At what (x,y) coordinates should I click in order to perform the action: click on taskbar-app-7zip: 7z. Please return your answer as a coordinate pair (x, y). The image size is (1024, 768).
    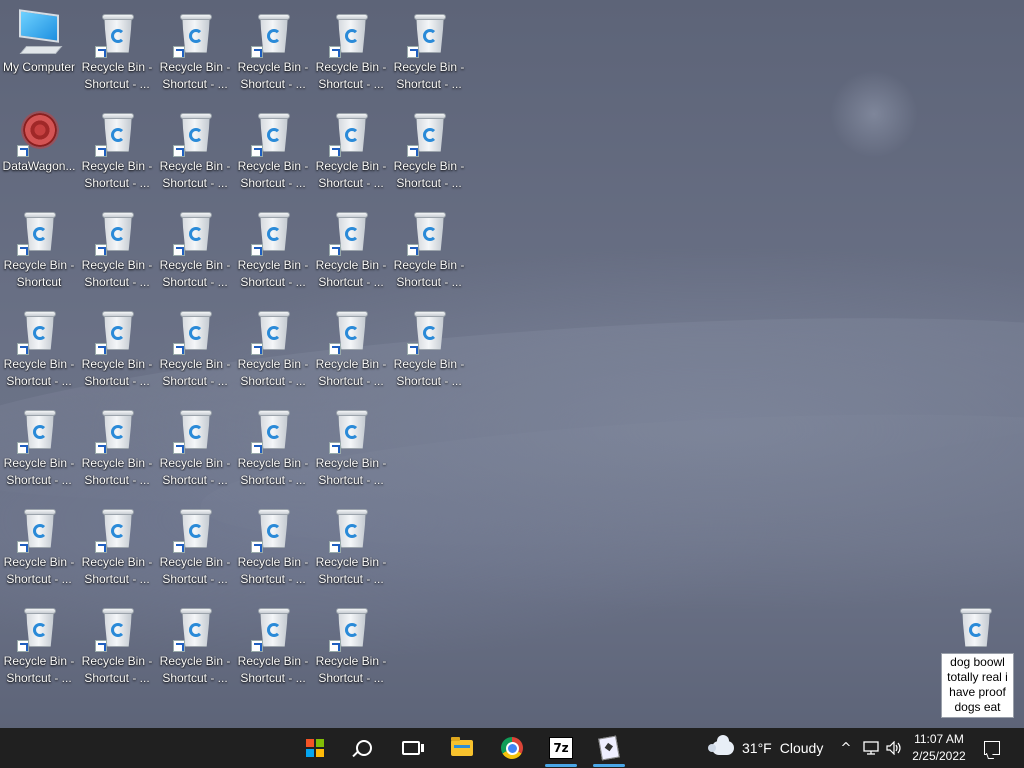
    Looking at the image, I should click on (561, 748).